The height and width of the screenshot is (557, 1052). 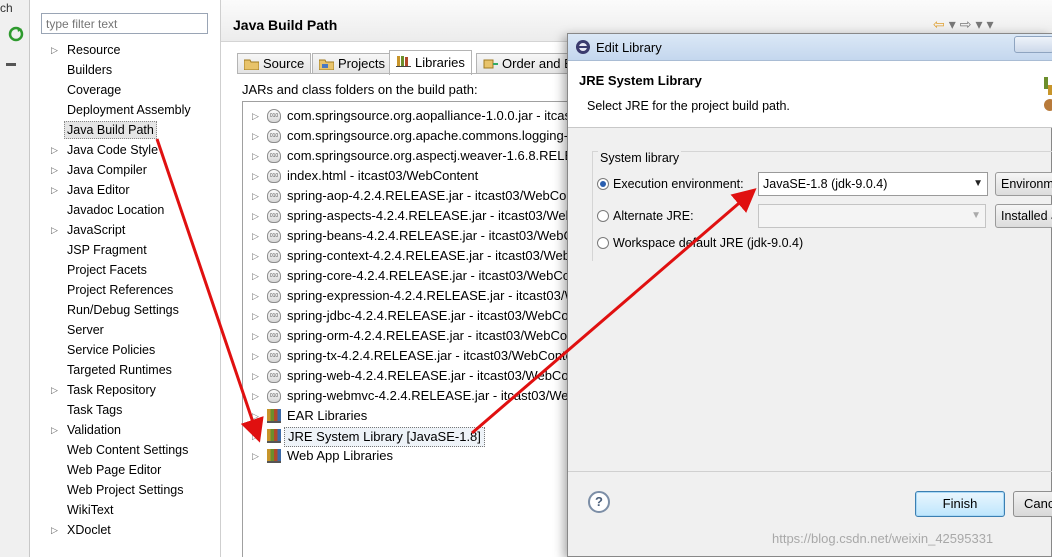 I want to click on filter-input, so click(x=124, y=23).